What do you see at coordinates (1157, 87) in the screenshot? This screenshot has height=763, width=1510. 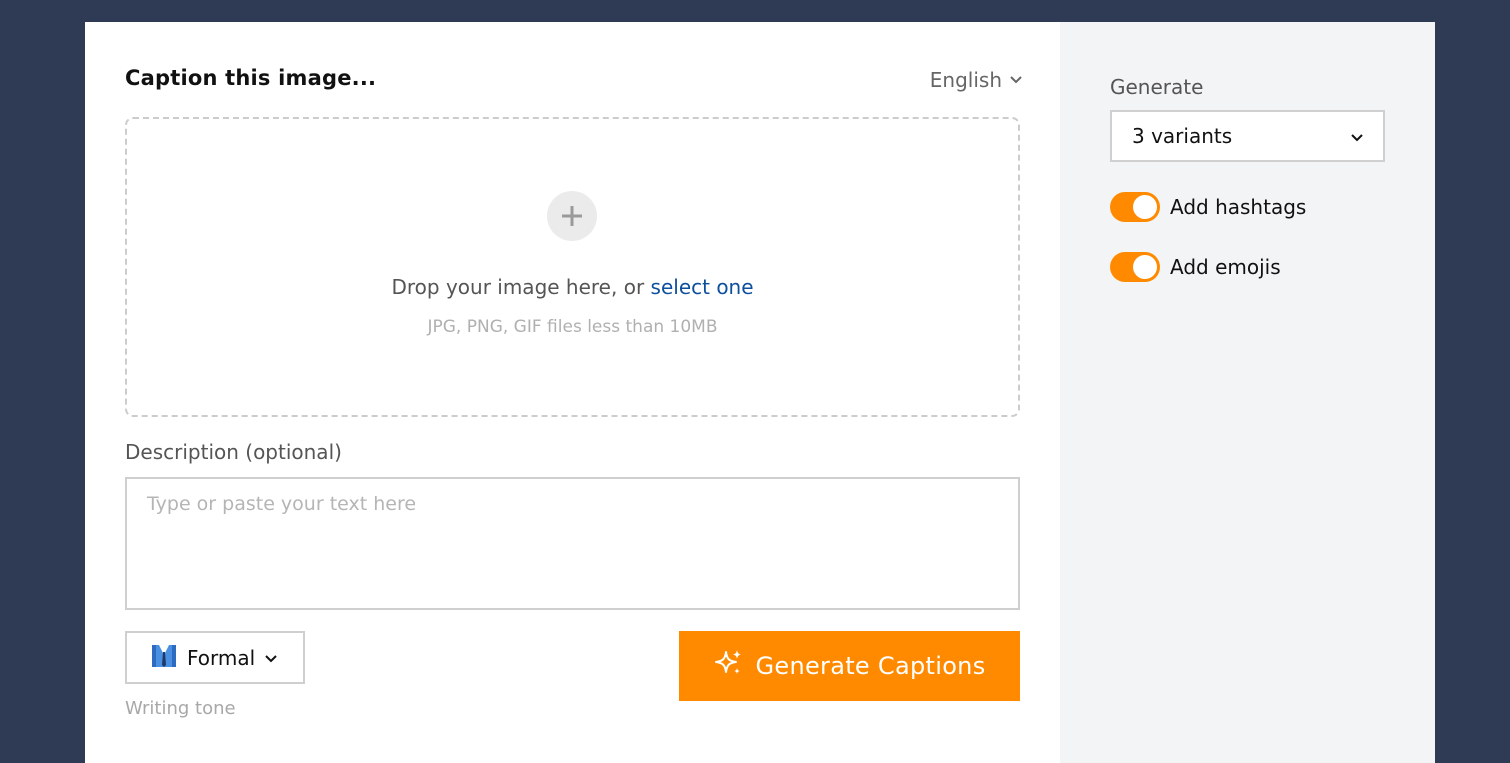 I see `generate-label: Generate` at bounding box center [1157, 87].